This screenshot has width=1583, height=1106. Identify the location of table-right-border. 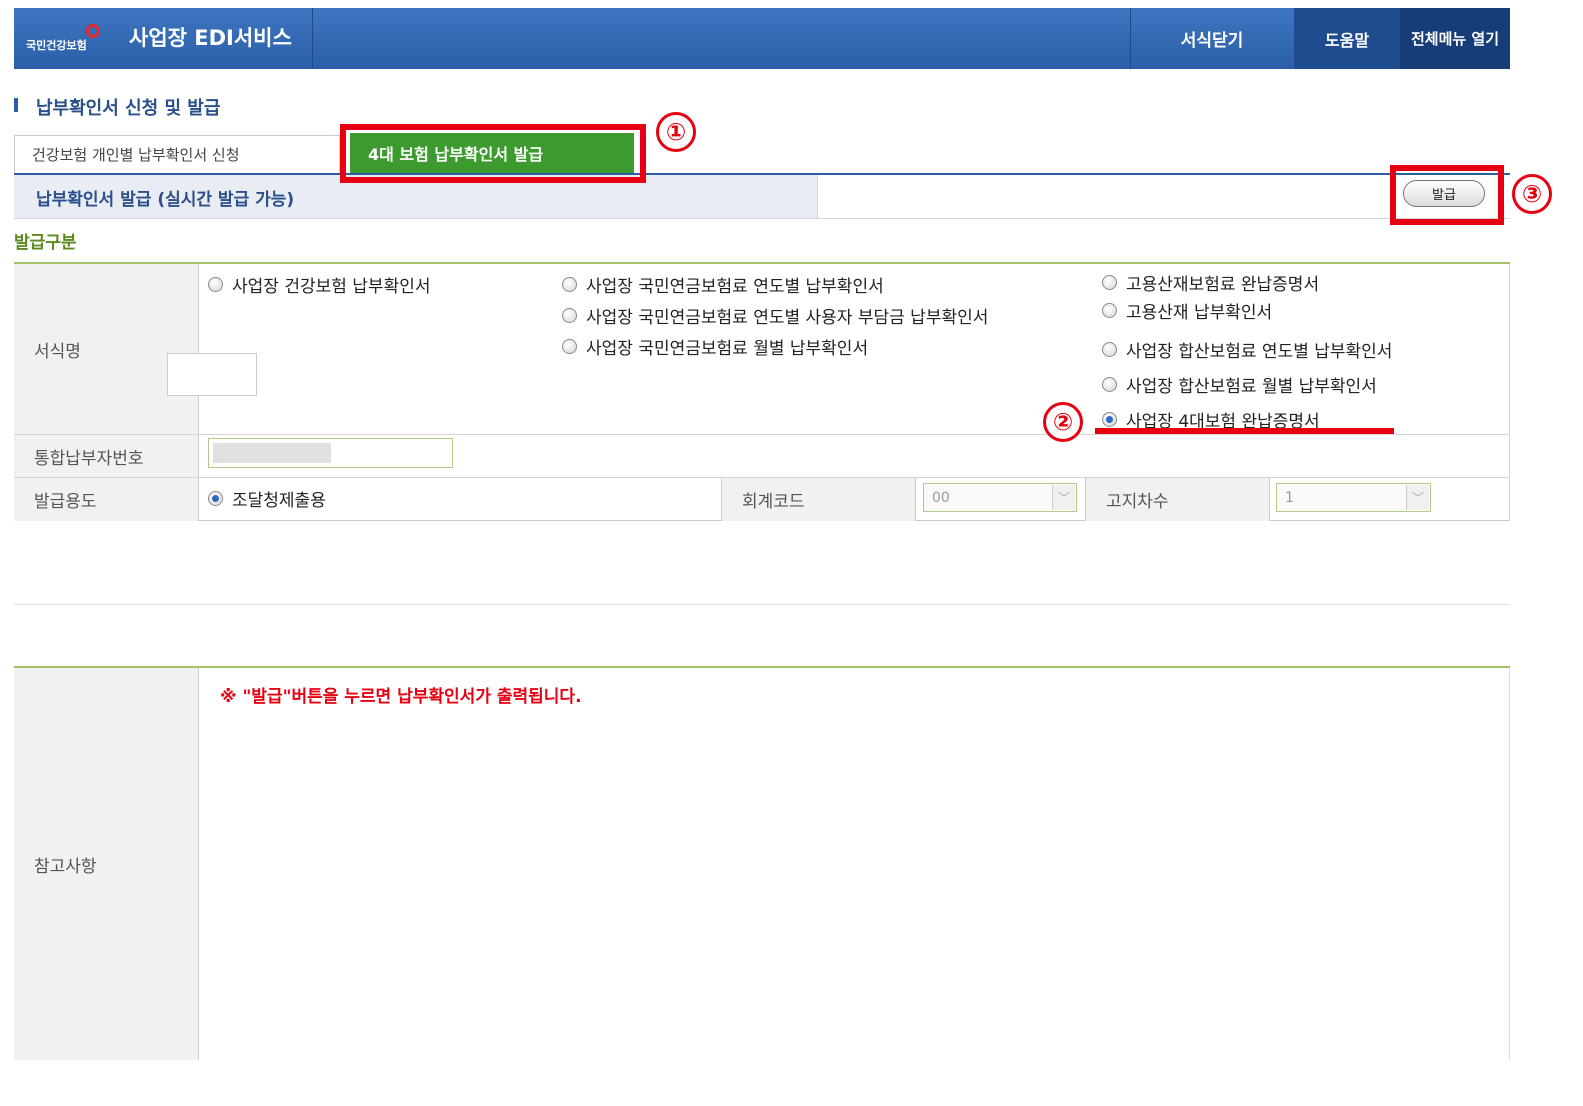
(1509, 392).